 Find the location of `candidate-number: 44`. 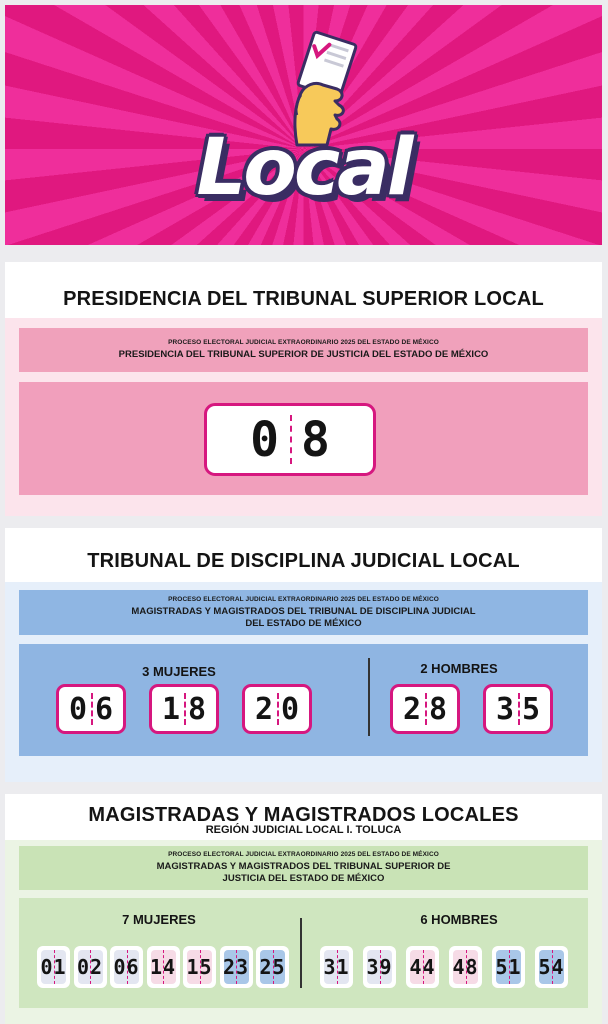

candidate-number: 44 is located at coordinates (422, 967).